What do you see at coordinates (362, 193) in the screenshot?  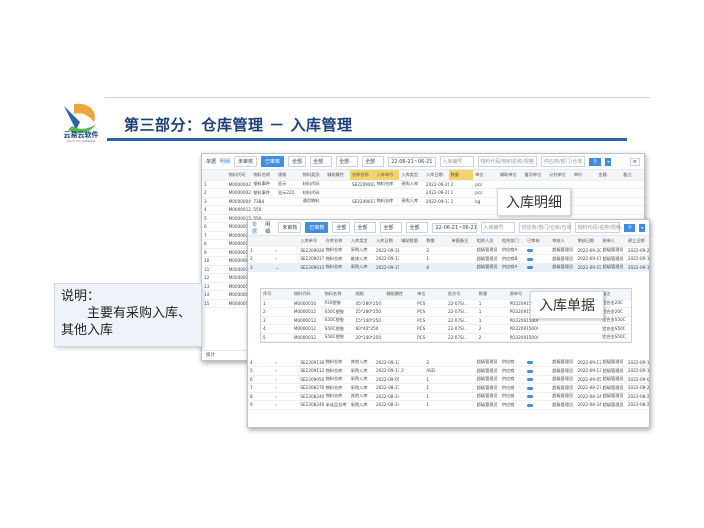 I see `table-cell` at bounding box center [362, 193].